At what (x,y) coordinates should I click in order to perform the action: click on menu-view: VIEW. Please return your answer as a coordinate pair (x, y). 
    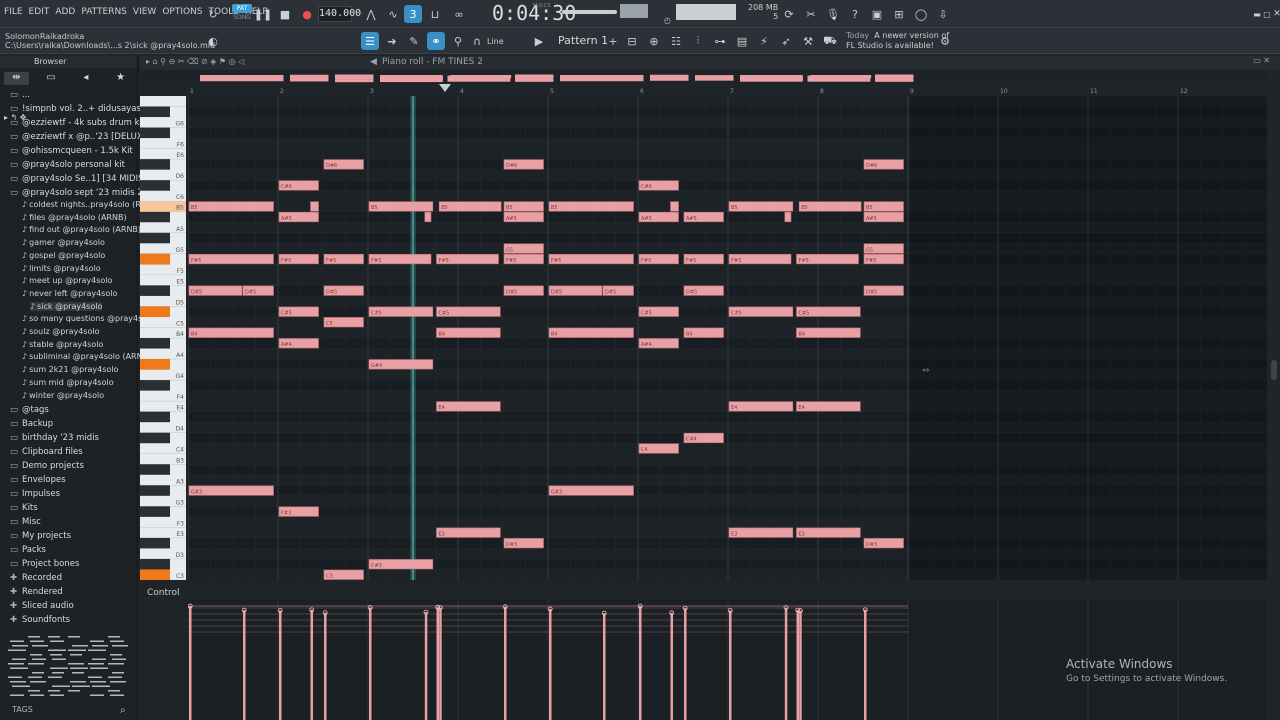
    Looking at the image, I should click on (144, 12).